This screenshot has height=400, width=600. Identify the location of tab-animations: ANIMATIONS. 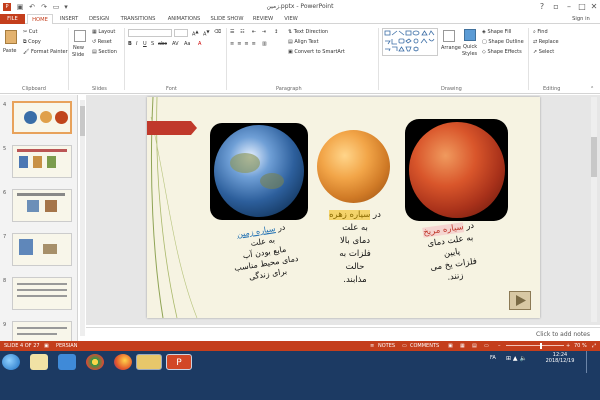
(184, 19).